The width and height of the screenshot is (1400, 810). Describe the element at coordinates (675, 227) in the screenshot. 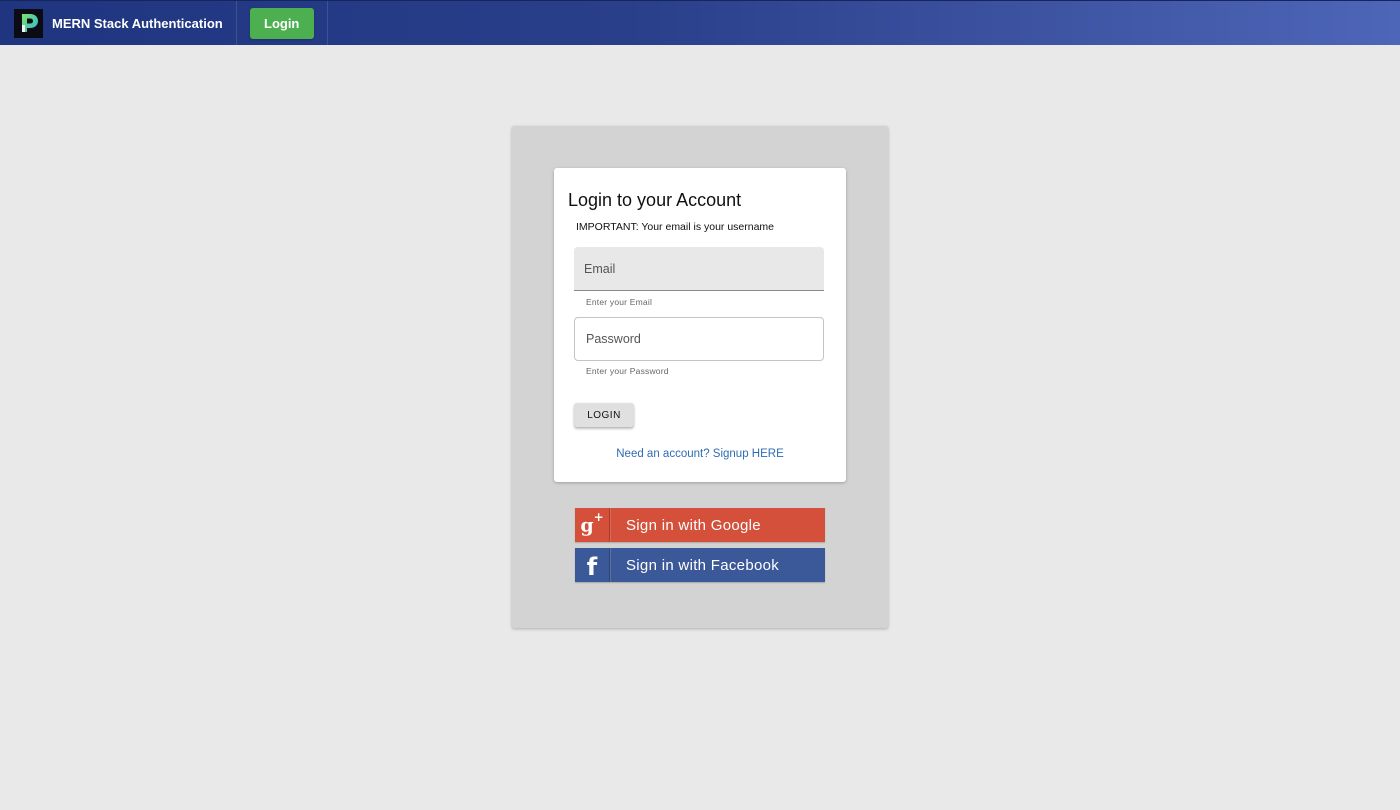

I see `username-note: IMPORTANT: Your email is your username` at that location.